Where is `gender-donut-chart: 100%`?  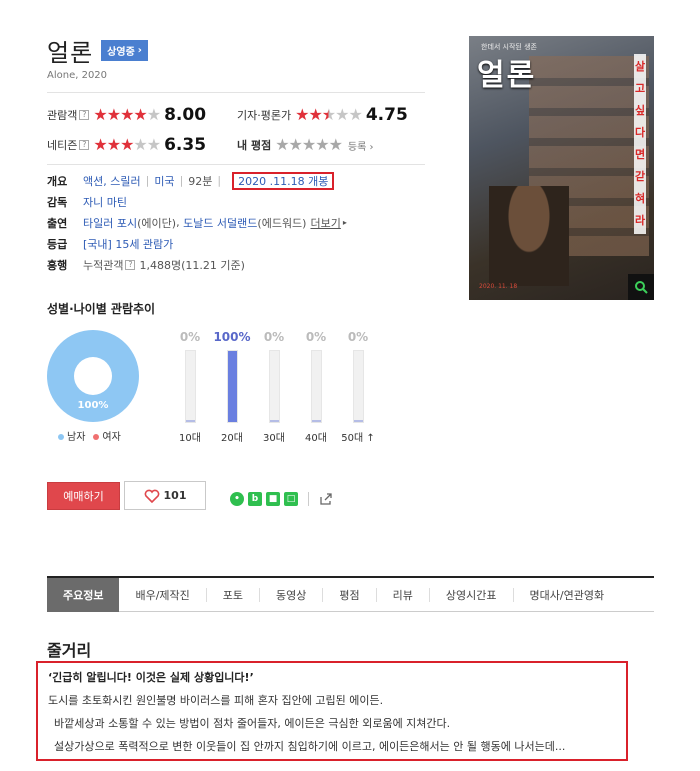
gender-donut-chart: 100% is located at coordinates (93, 376).